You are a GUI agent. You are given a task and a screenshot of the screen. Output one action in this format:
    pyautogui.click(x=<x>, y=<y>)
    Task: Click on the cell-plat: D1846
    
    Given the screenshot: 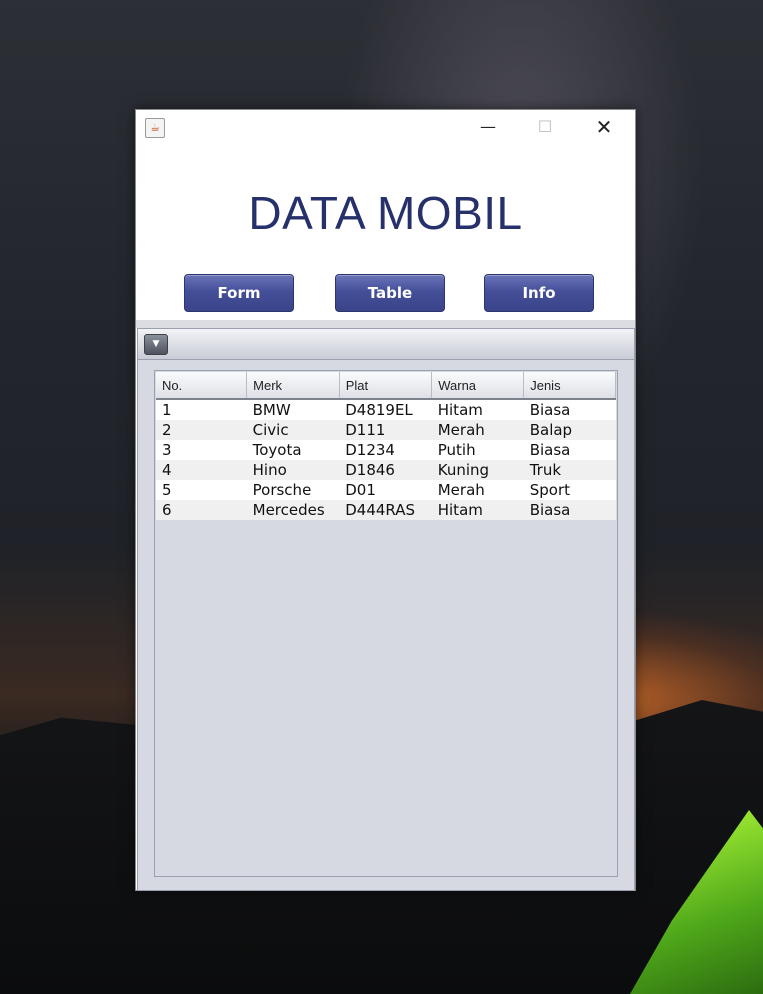 What is the action you would take?
    pyautogui.click(x=385, y=470)
    